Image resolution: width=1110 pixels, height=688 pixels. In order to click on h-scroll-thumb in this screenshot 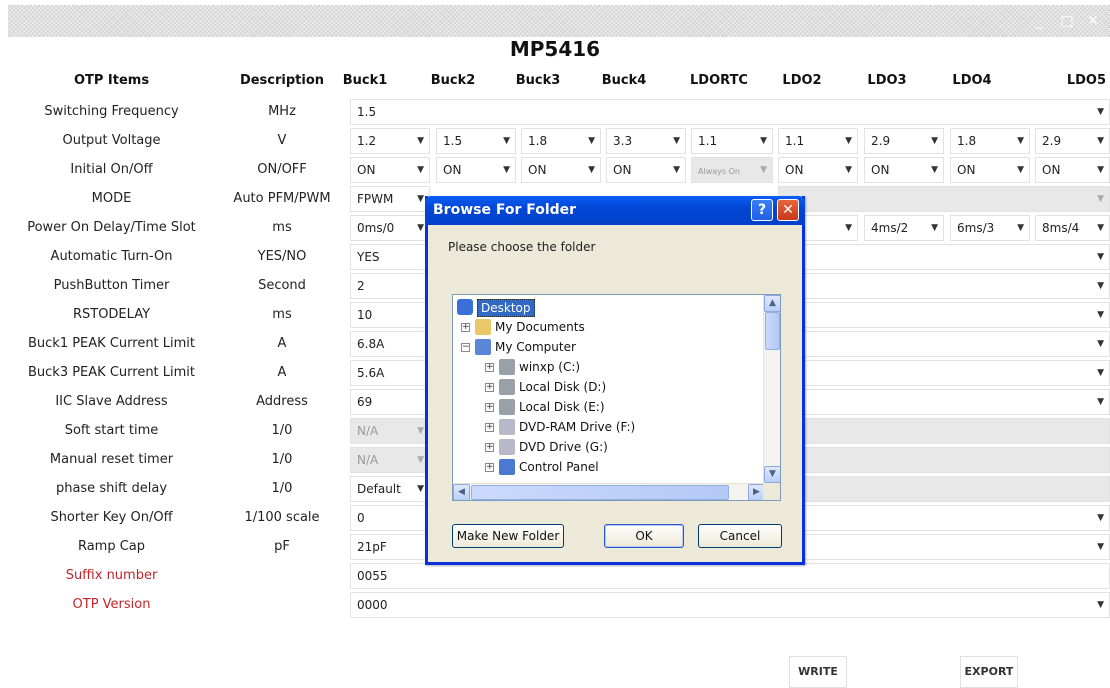, I will do `click(600, 492)`.